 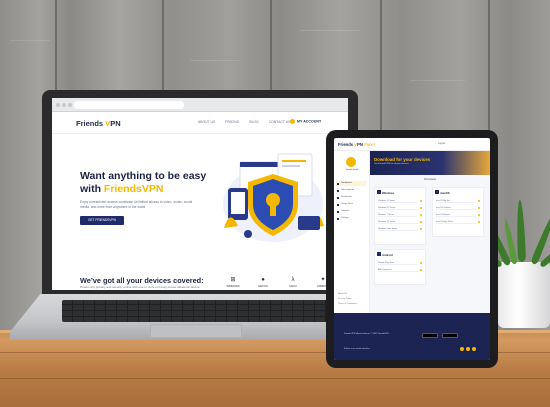 I want to click on download-link: macOS High Sierra, so click(x=458, y=222).